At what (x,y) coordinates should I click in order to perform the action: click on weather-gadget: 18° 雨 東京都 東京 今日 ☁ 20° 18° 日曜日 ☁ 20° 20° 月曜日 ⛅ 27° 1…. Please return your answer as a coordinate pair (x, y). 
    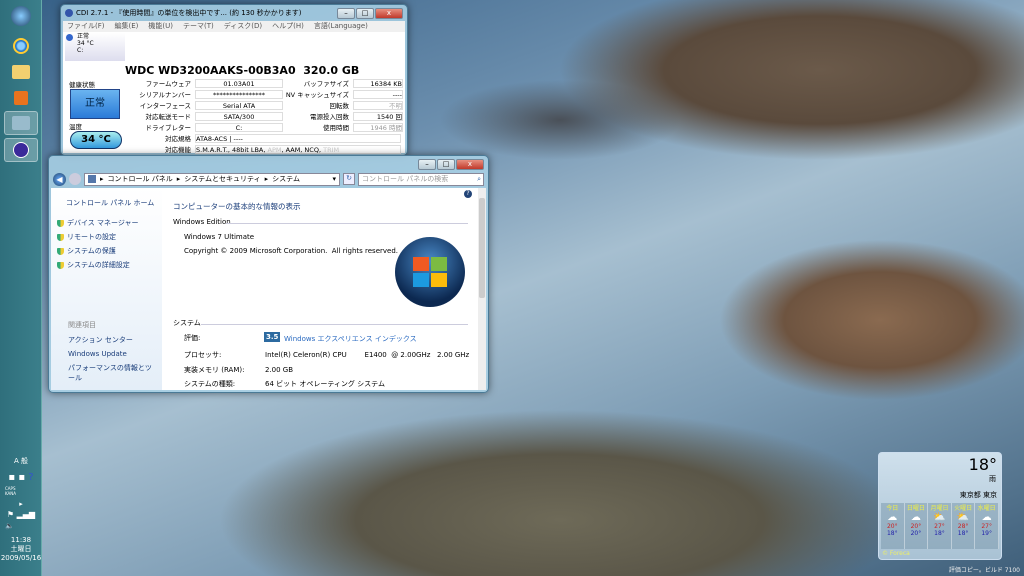
    Looking at the image, I should click on (940, 506).